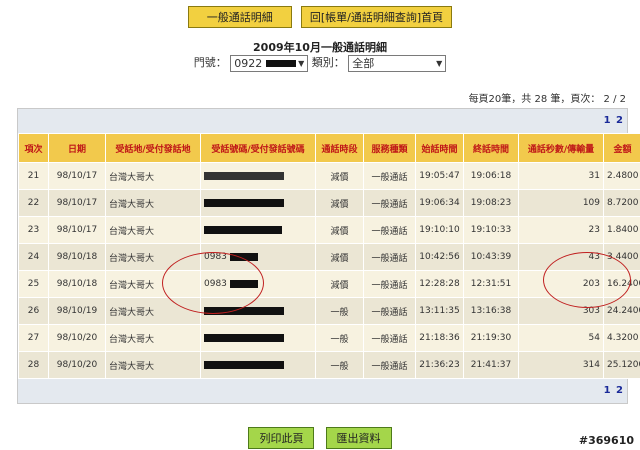 The image size is (640, 450). What do you see at coordinates (439, 338) in the screenshot?
I see `cell-start: 21:18:36` at bounding box center [439, 338].